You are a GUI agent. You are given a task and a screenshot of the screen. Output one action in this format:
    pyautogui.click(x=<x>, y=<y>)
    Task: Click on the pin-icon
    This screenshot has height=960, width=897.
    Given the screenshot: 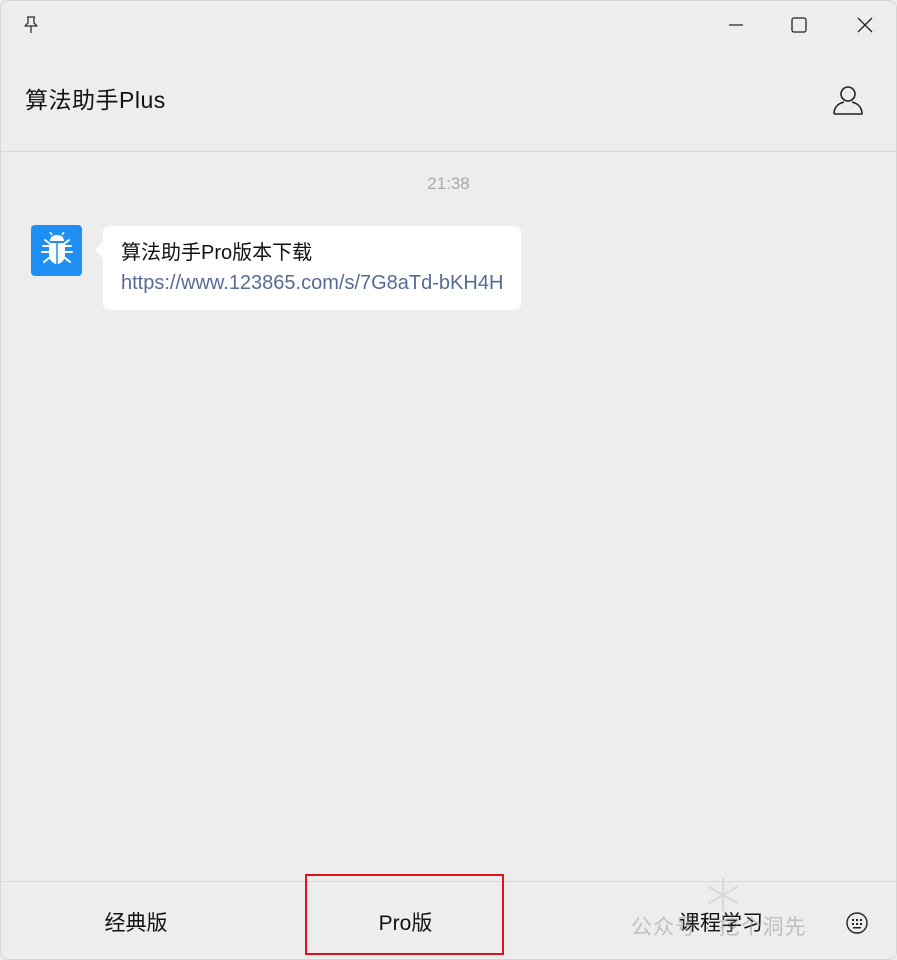 What is the action you would take?
    pyautogui.click(x=31, y=25)
    